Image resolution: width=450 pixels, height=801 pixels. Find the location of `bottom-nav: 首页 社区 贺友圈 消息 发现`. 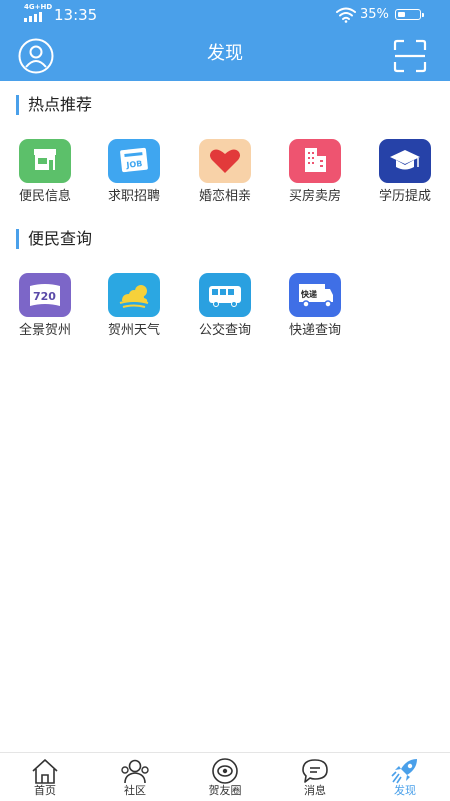

bottom-nav: 首页 社区 贺友圈 消息 发现 is located at coordinates (225, 776).